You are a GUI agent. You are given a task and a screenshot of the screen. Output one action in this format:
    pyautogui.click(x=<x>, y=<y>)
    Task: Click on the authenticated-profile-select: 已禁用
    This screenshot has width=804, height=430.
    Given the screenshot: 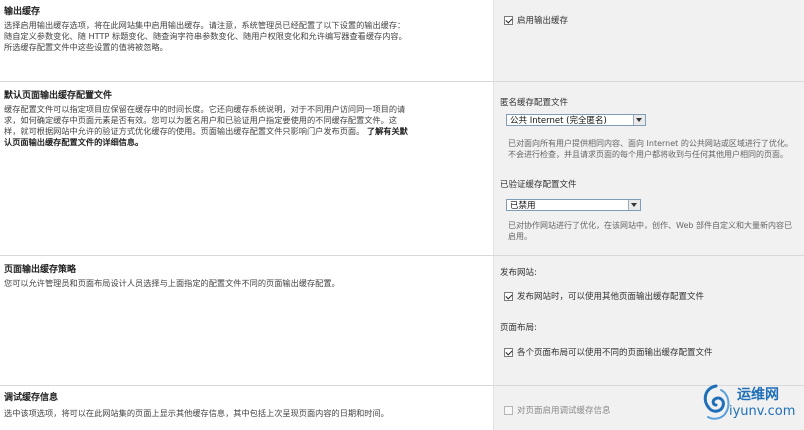 What is the action you would take?
    pyautogui.click(x=573, y=205)
    